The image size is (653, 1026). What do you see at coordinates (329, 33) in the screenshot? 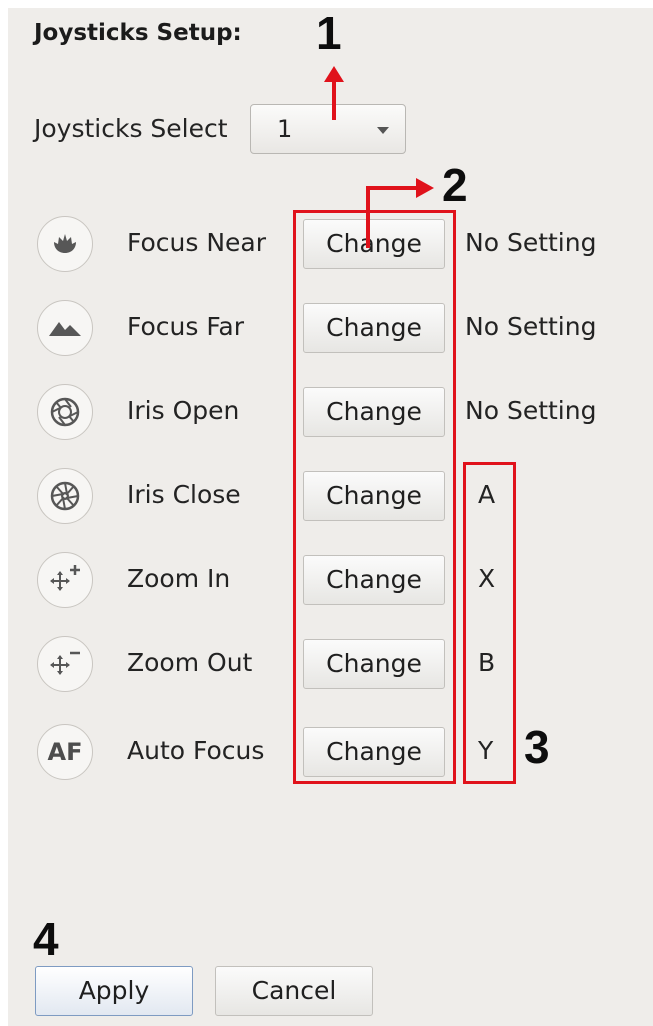
I see `callout-number-1: 1` at bounding box center [329, 33].